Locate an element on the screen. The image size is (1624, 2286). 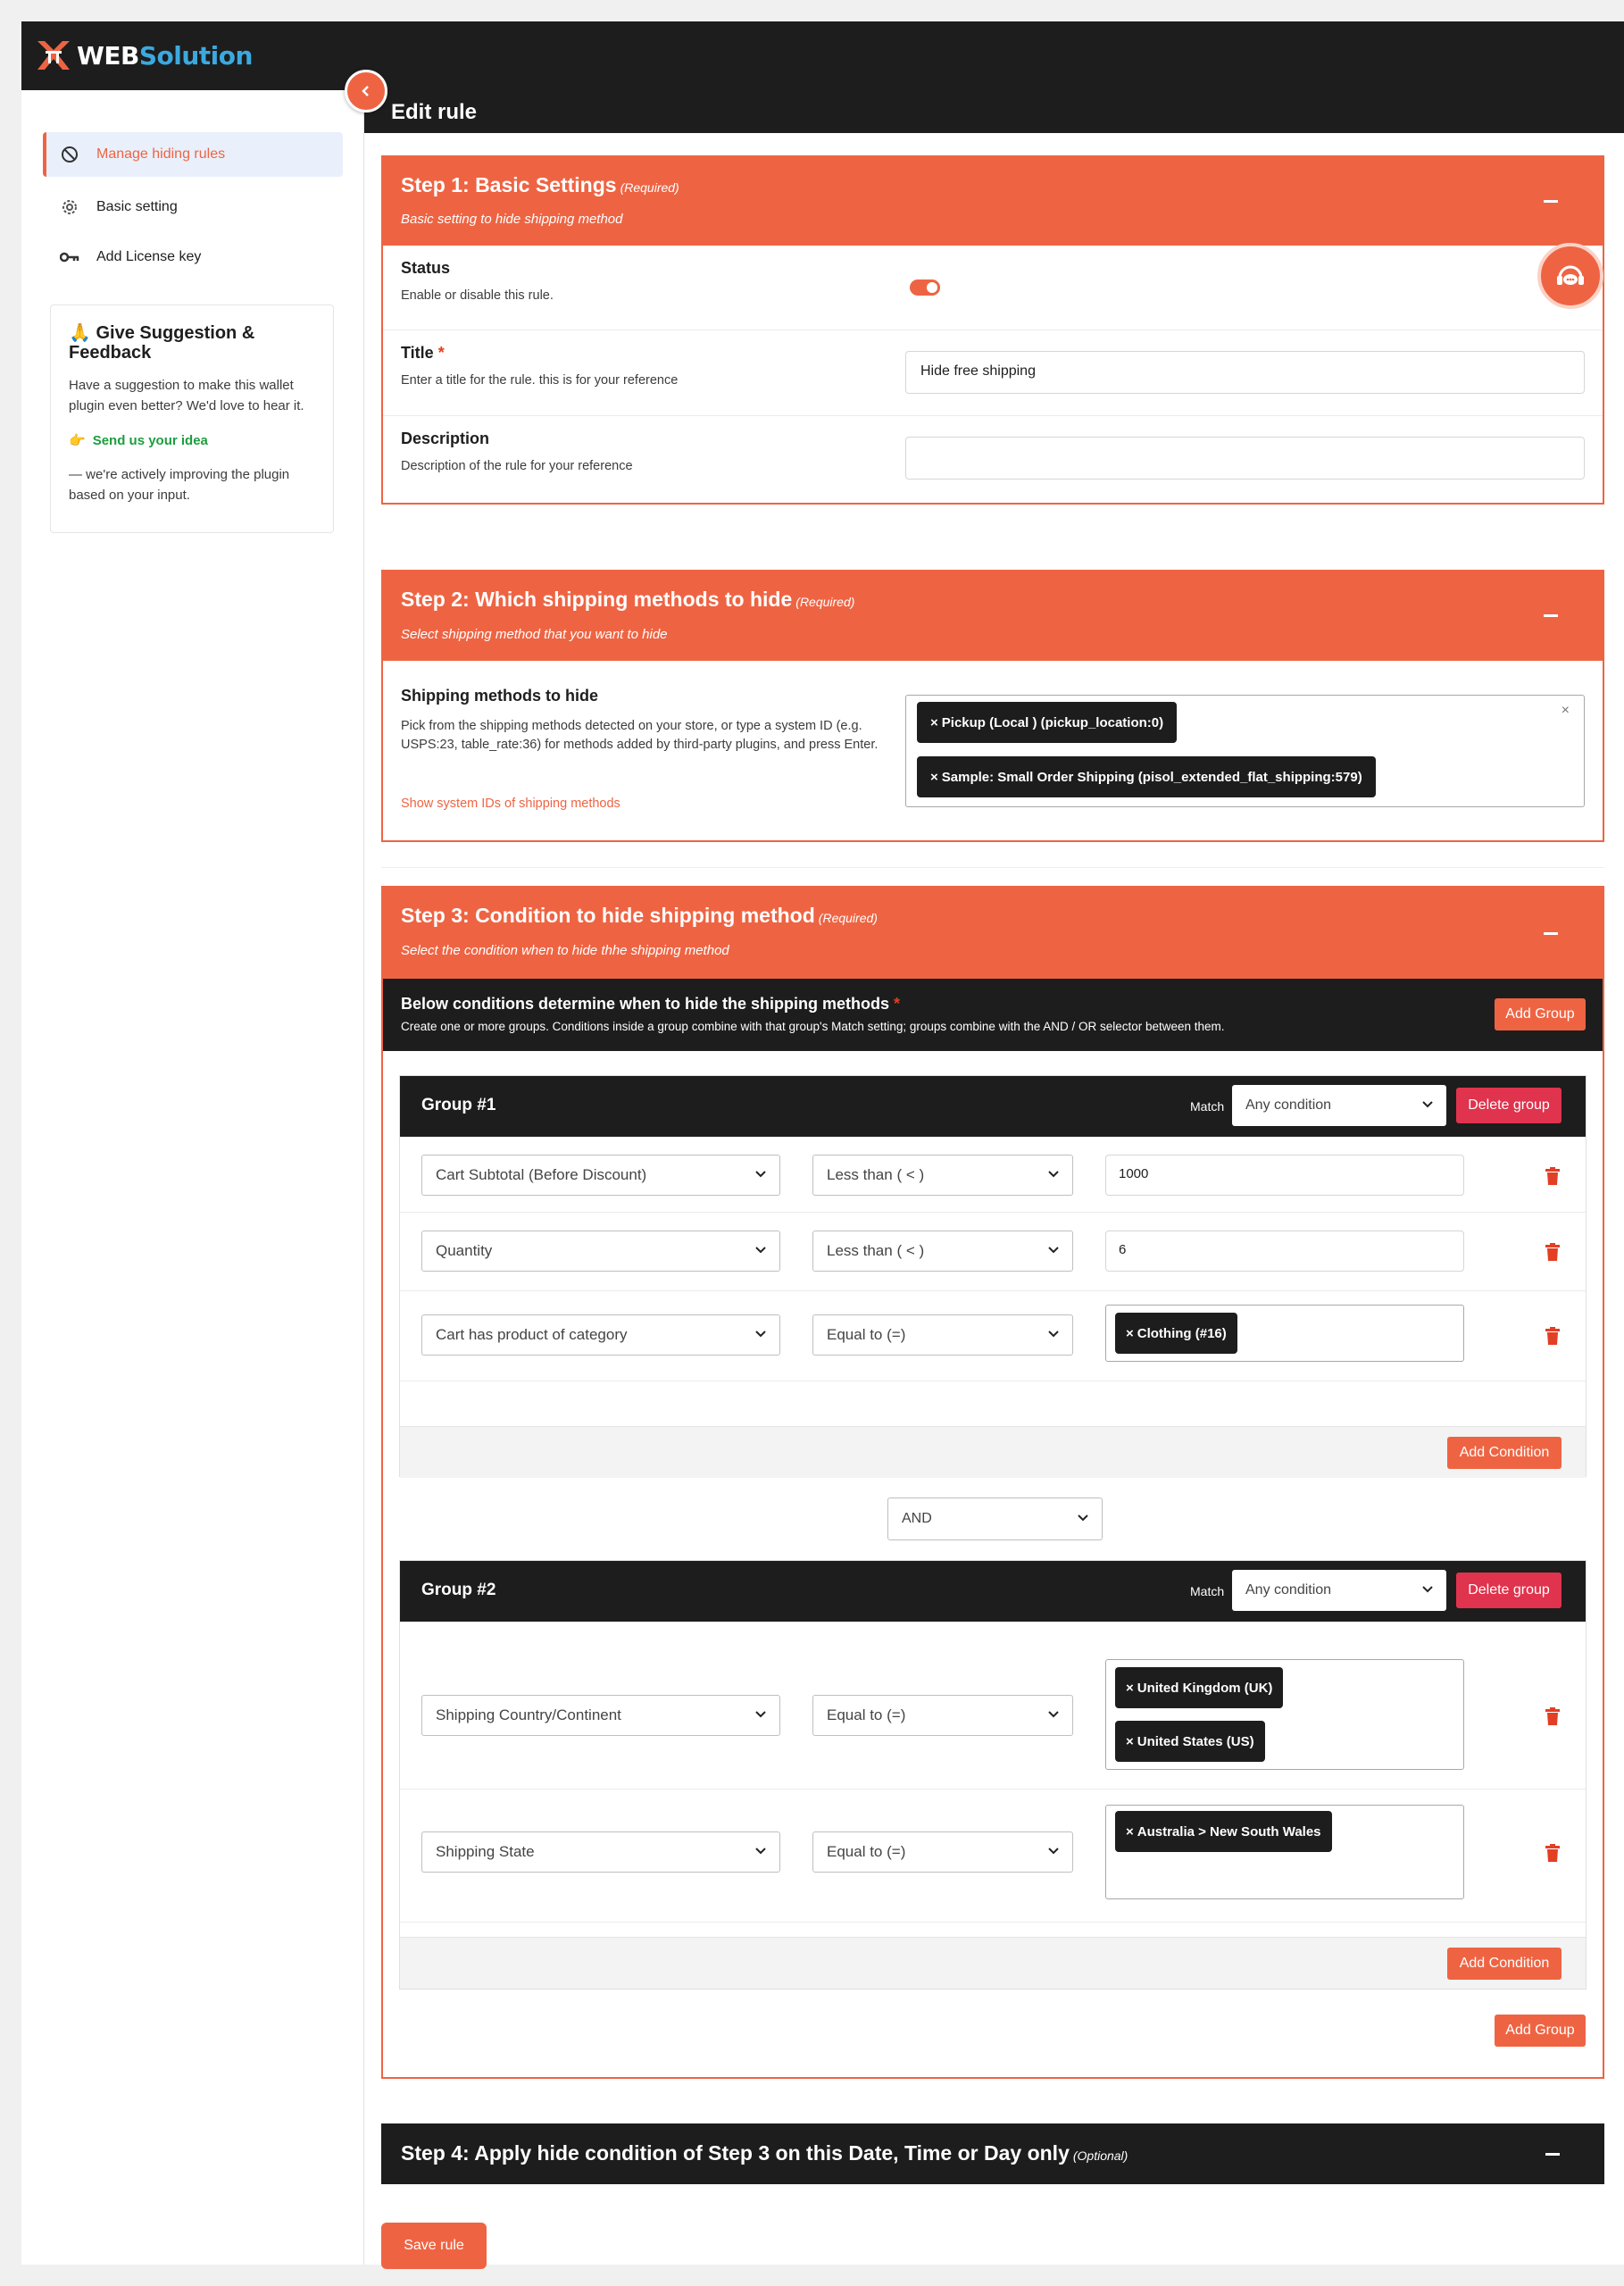
brand-web: WEB is located at coordinates (108, 55).